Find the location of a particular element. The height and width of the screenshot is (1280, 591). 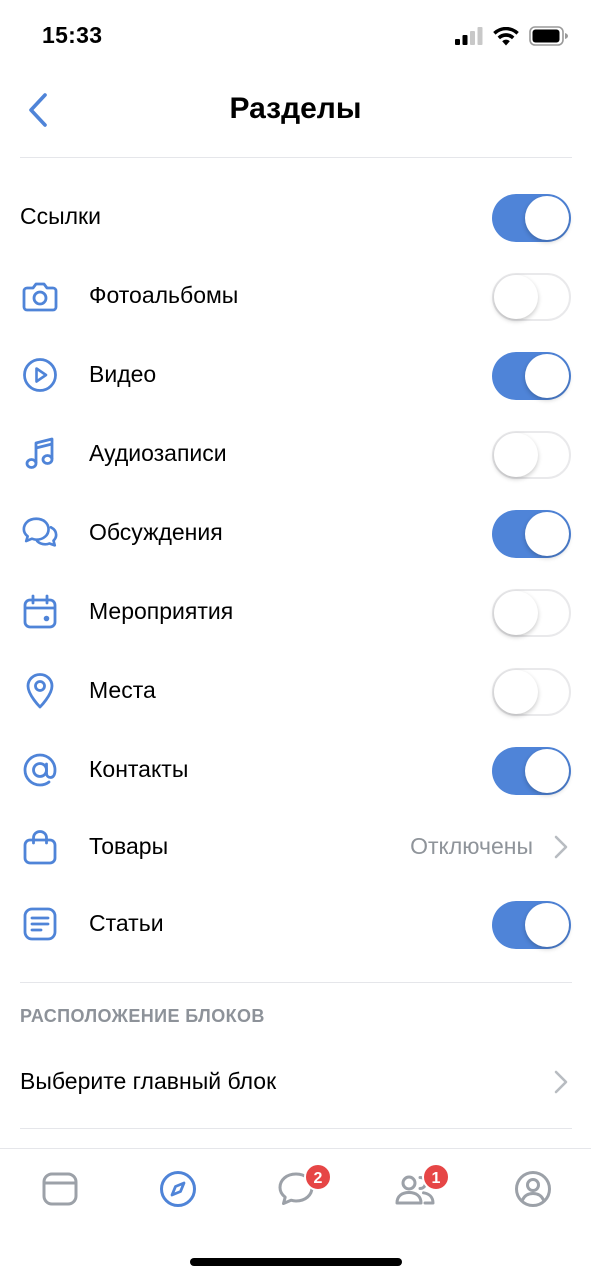

choose-main-block-row: Выберите главный блок is located at coordinates (295, 1082).